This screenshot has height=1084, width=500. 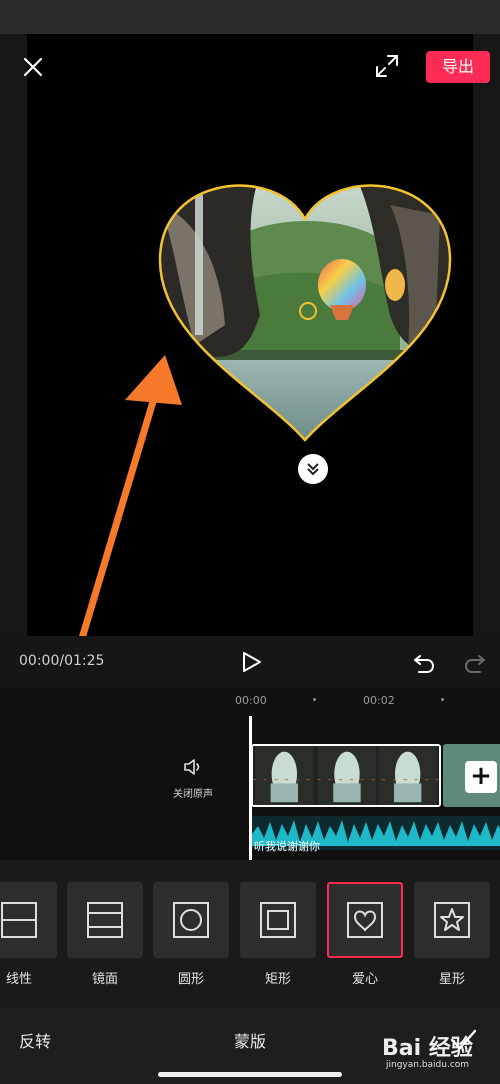 I want to click on speaker-icon, so click(x=192, y=767).